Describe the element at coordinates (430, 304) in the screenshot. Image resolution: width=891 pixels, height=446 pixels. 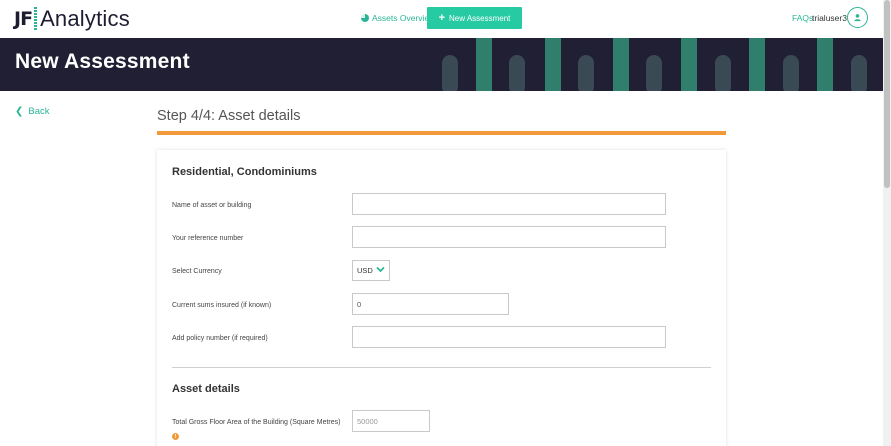
I see `sums-insured-input: 0` at that location.